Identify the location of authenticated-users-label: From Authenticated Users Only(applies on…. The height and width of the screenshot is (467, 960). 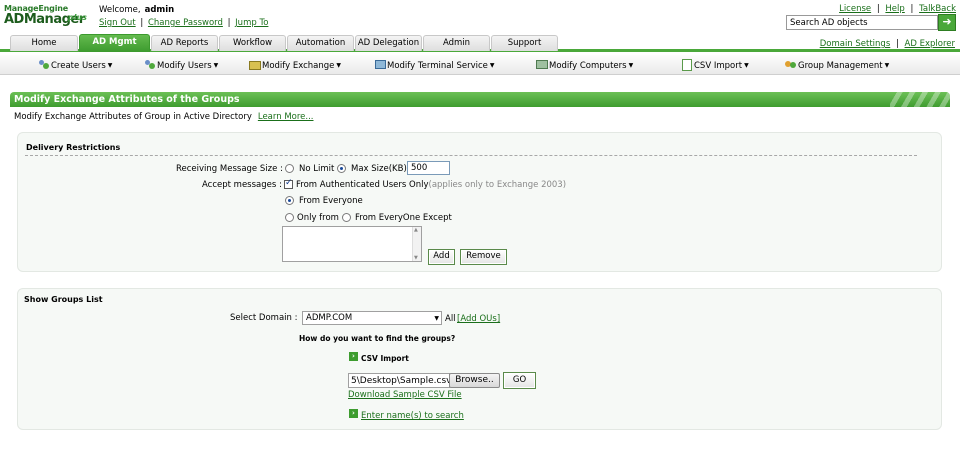
(431, 185).